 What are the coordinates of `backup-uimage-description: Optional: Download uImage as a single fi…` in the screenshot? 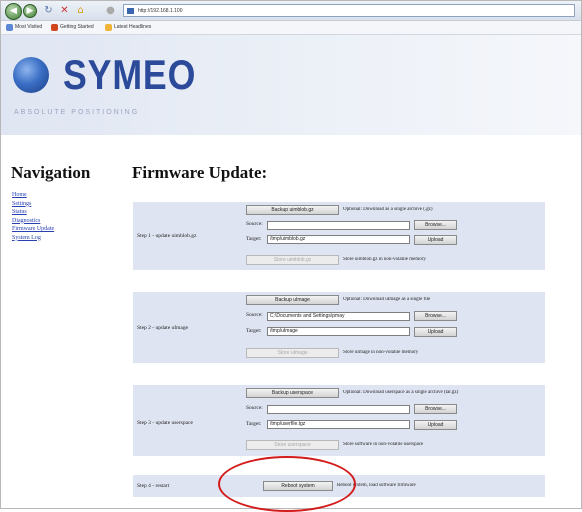 It's located at (387, 299).